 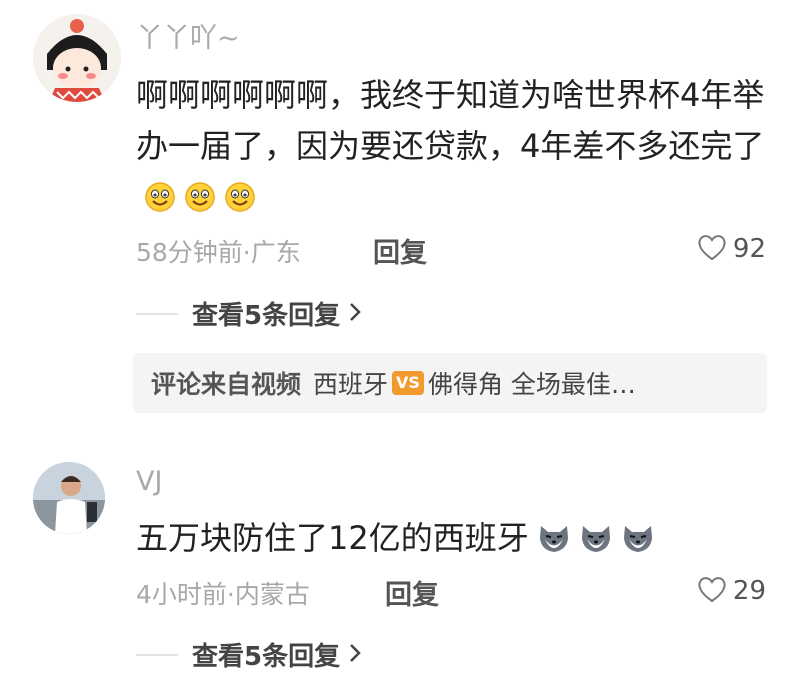 I want to click on source-prefix: 评论来自视频, so click(x=226, y=384).